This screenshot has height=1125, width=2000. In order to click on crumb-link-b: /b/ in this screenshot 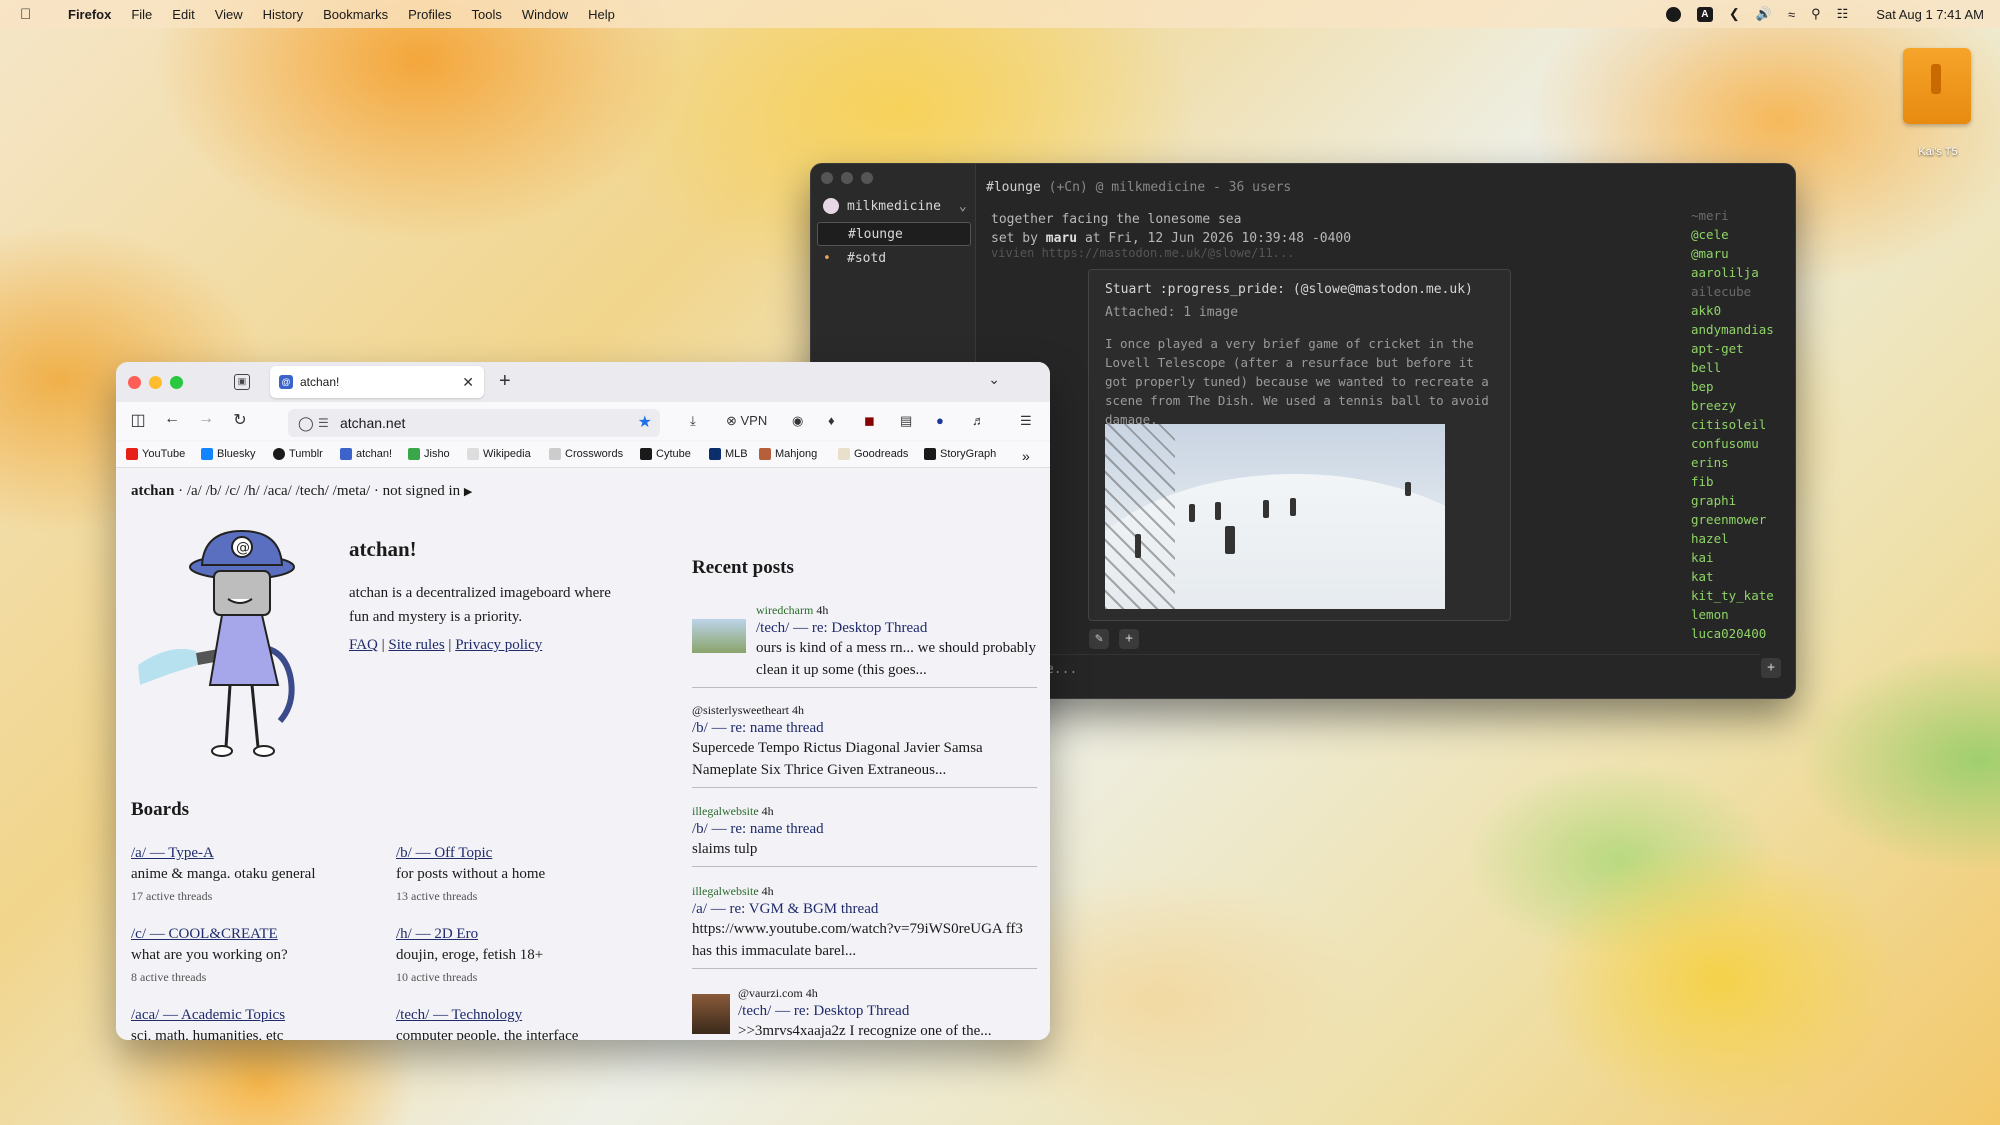, I will do `click(214, 491)`.